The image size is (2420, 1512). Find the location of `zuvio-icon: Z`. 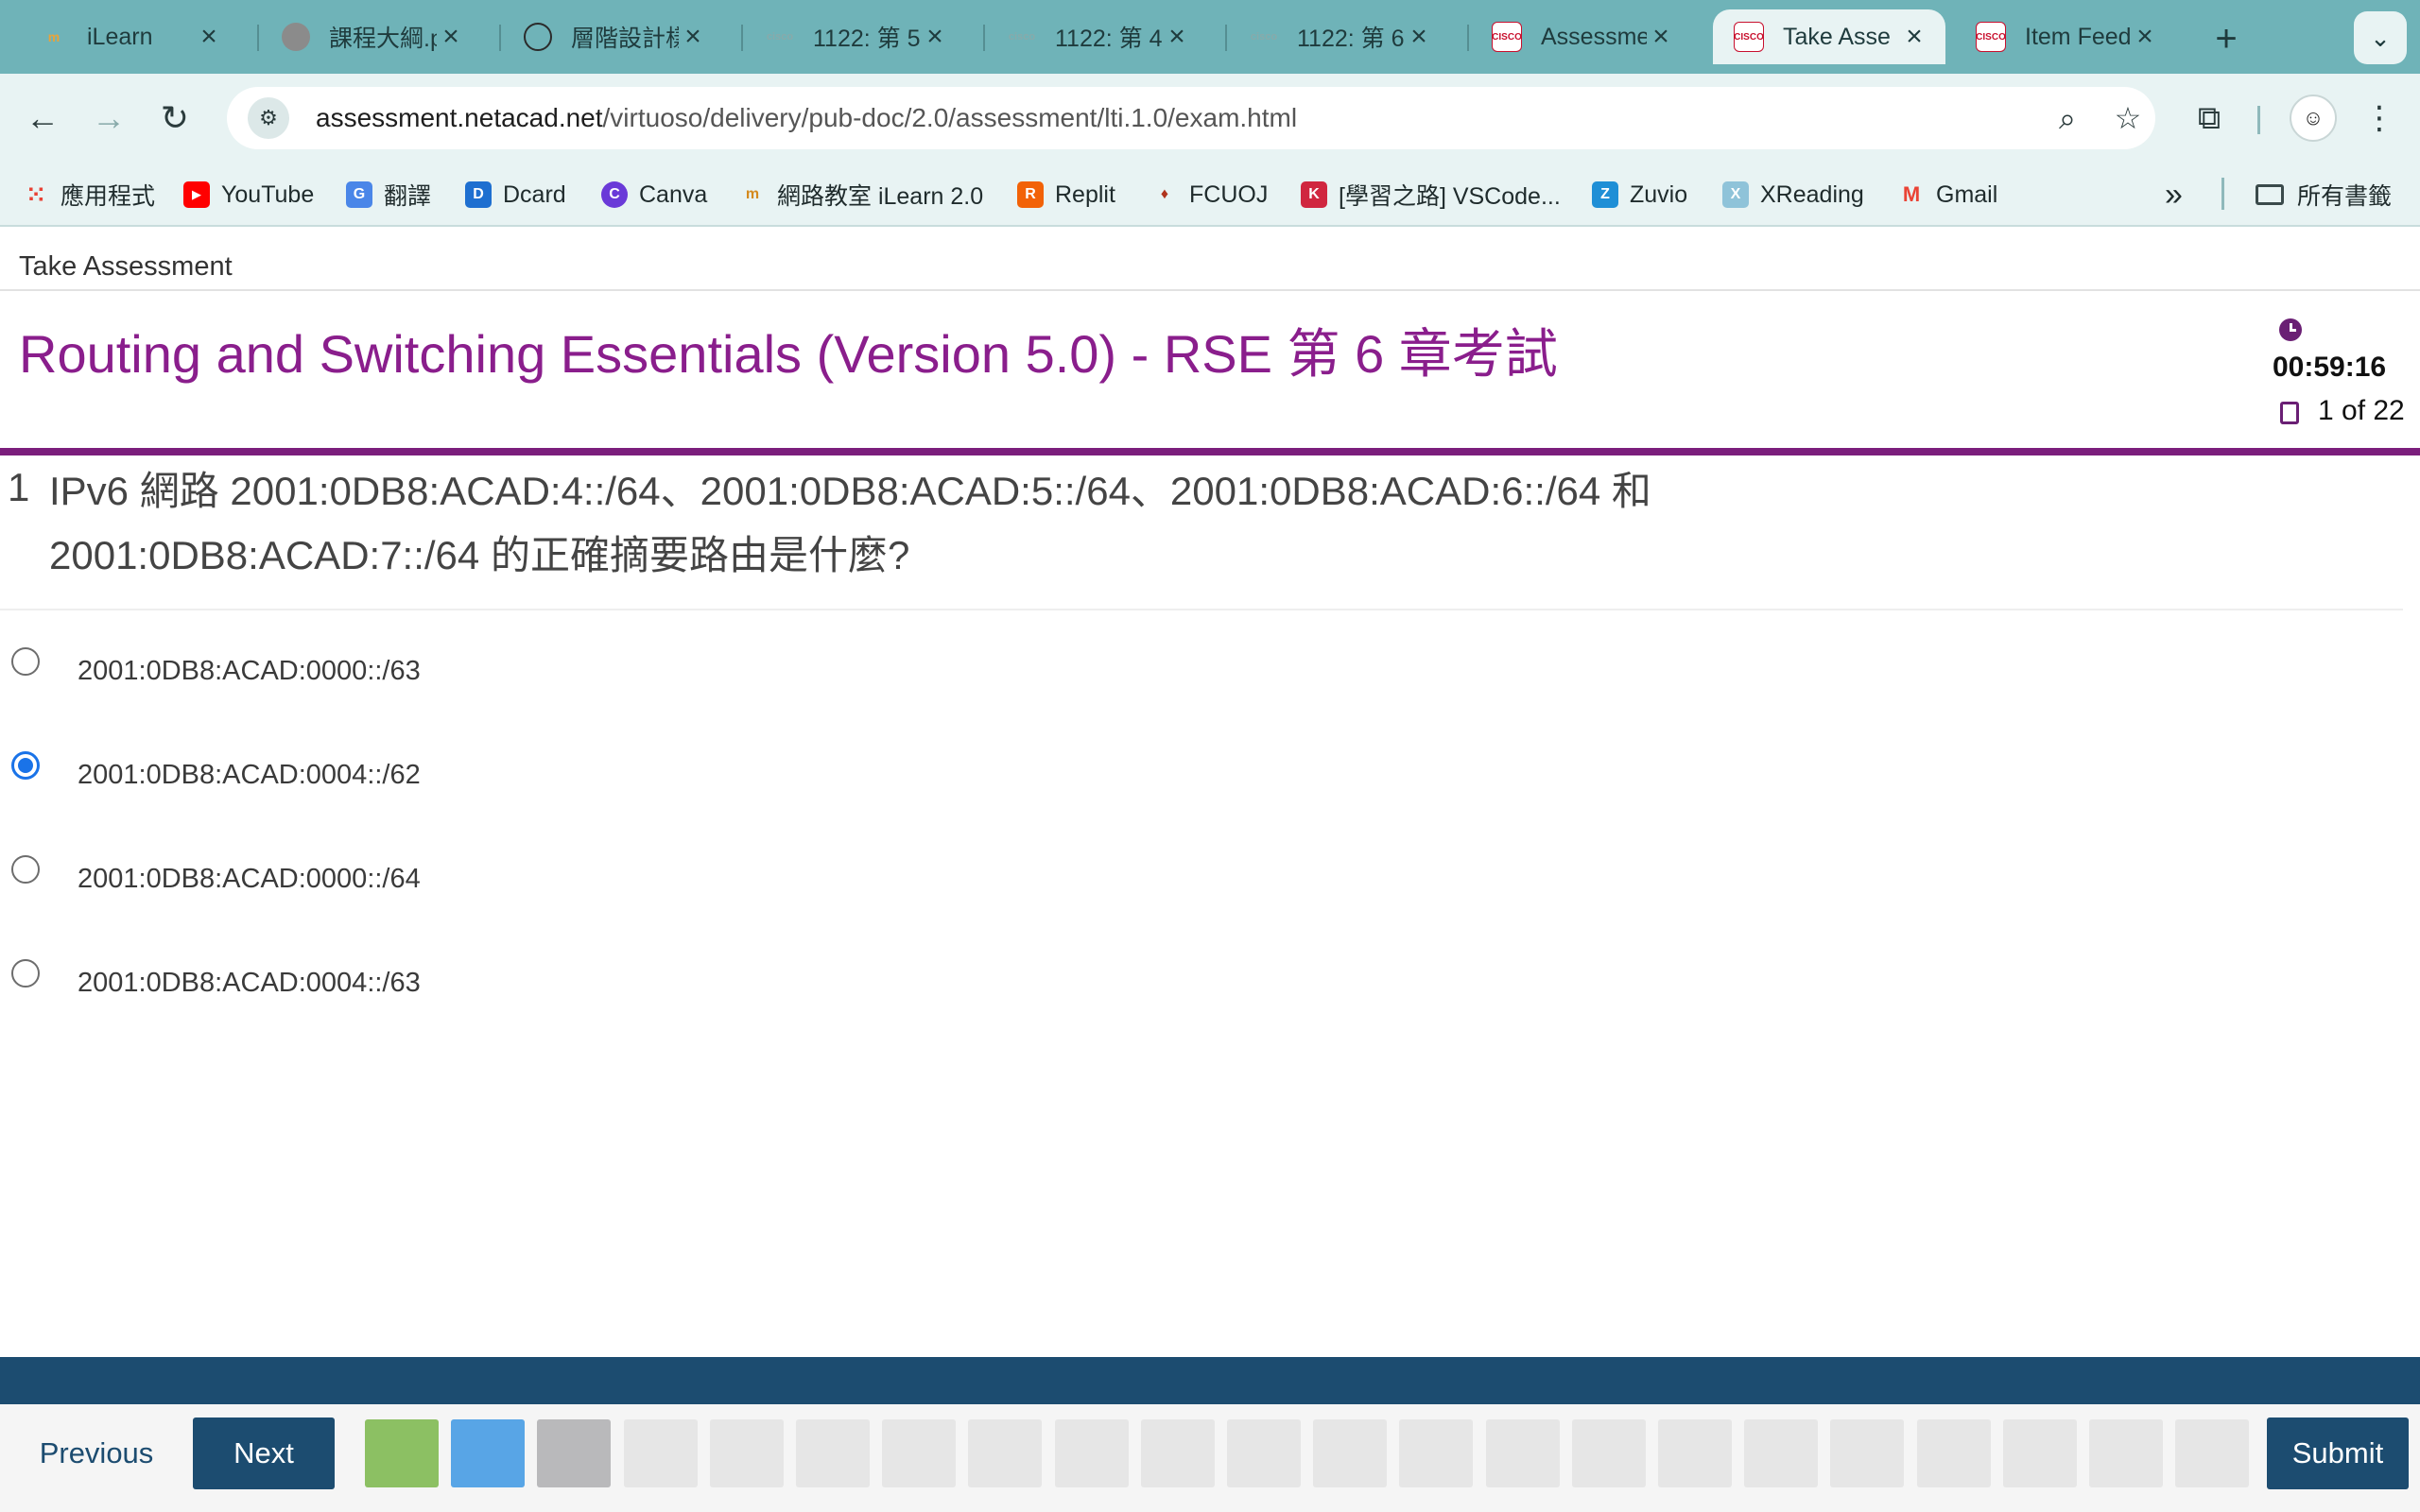

zuvio-icon: Z is located at coordinates (1605, 194).